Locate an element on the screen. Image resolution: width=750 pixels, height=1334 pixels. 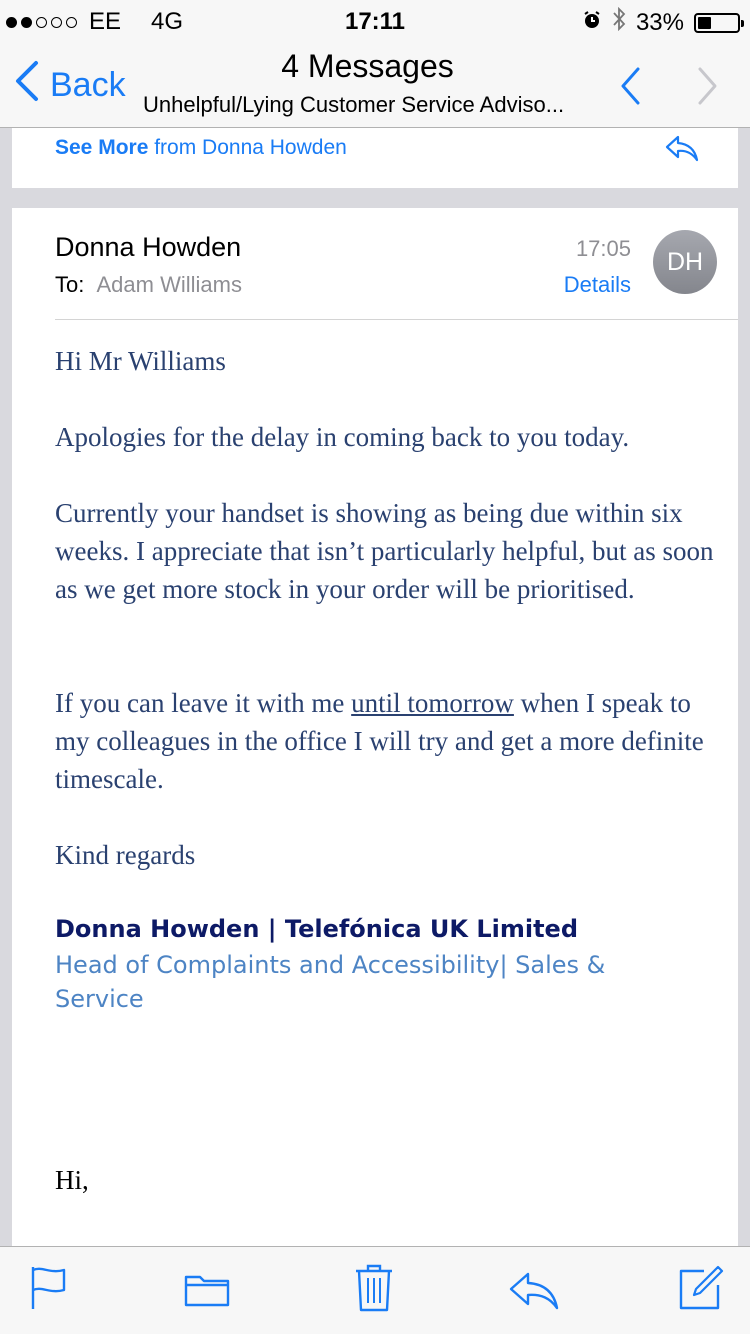
compose-button is located at coordinates (701, 1290).